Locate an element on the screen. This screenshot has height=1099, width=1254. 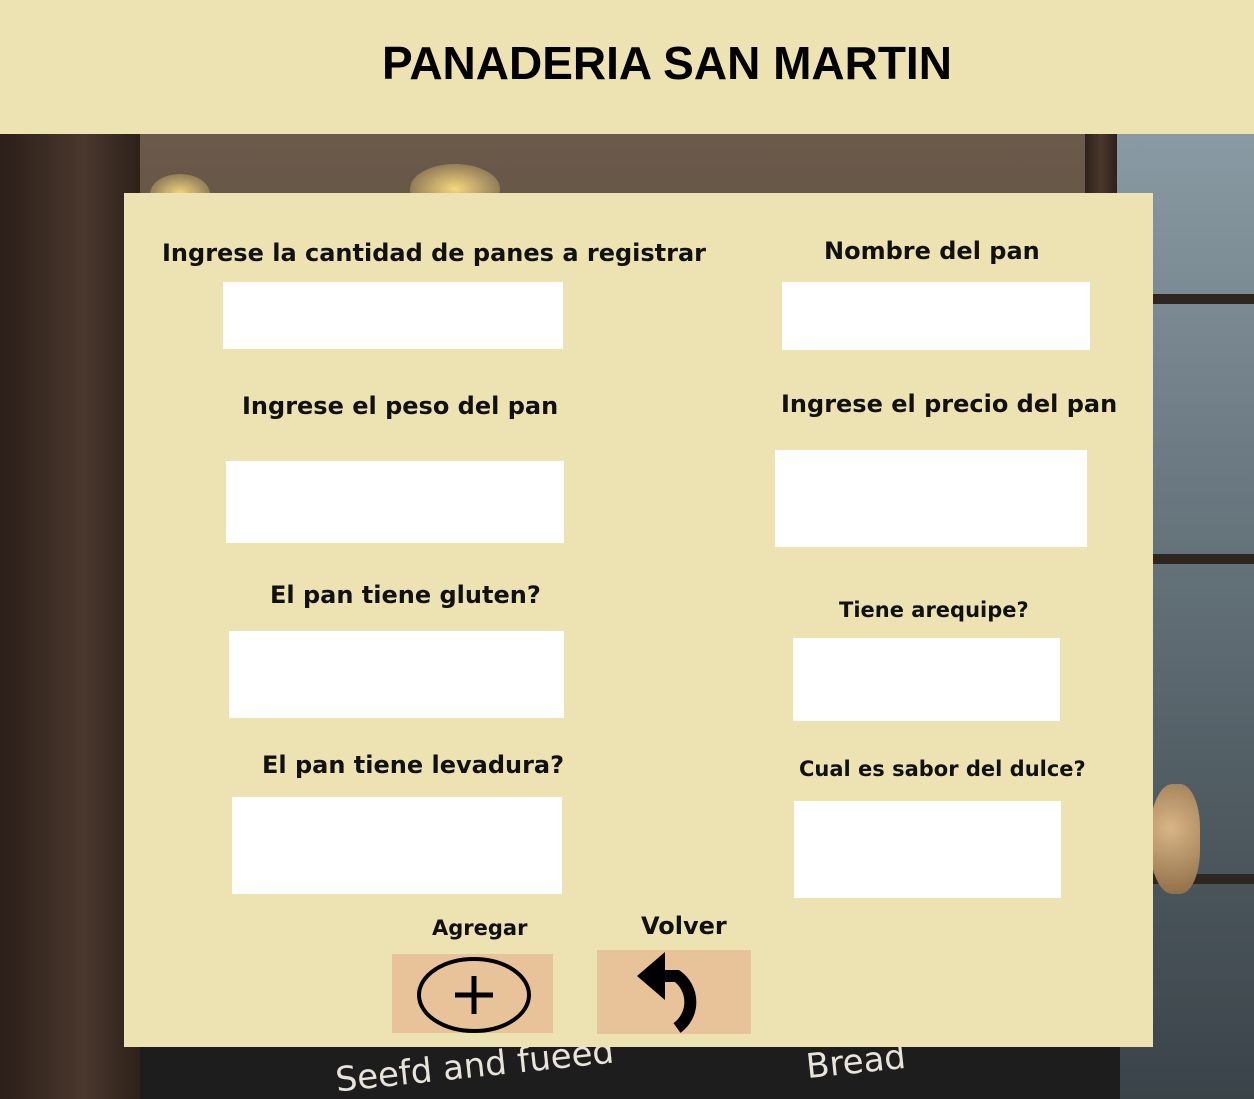
bread-image is located at coordinates (1175, 839).